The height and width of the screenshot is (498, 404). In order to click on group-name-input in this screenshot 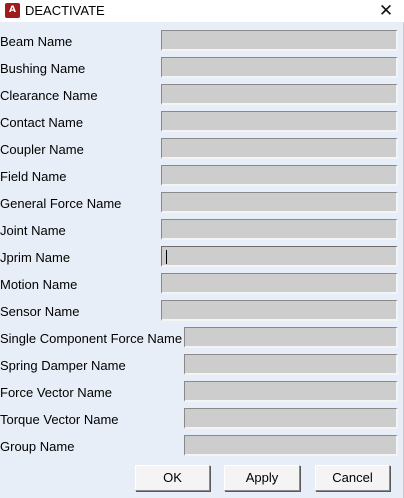, I will do `click(291, 445)`.